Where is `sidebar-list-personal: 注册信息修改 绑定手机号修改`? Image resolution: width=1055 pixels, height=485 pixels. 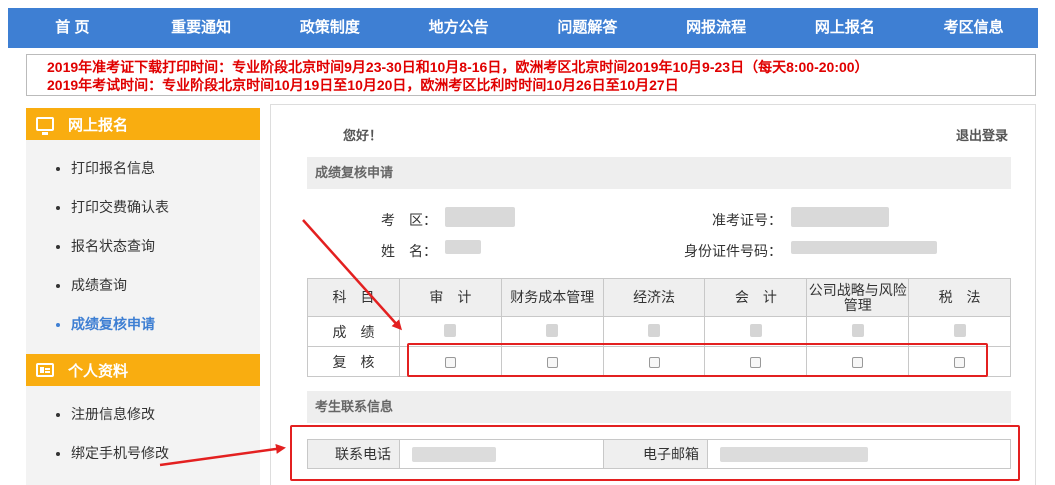
sidebar-list-personal: 注册信息修改 绑定手机号修改 is located at coordinates (143, 434).